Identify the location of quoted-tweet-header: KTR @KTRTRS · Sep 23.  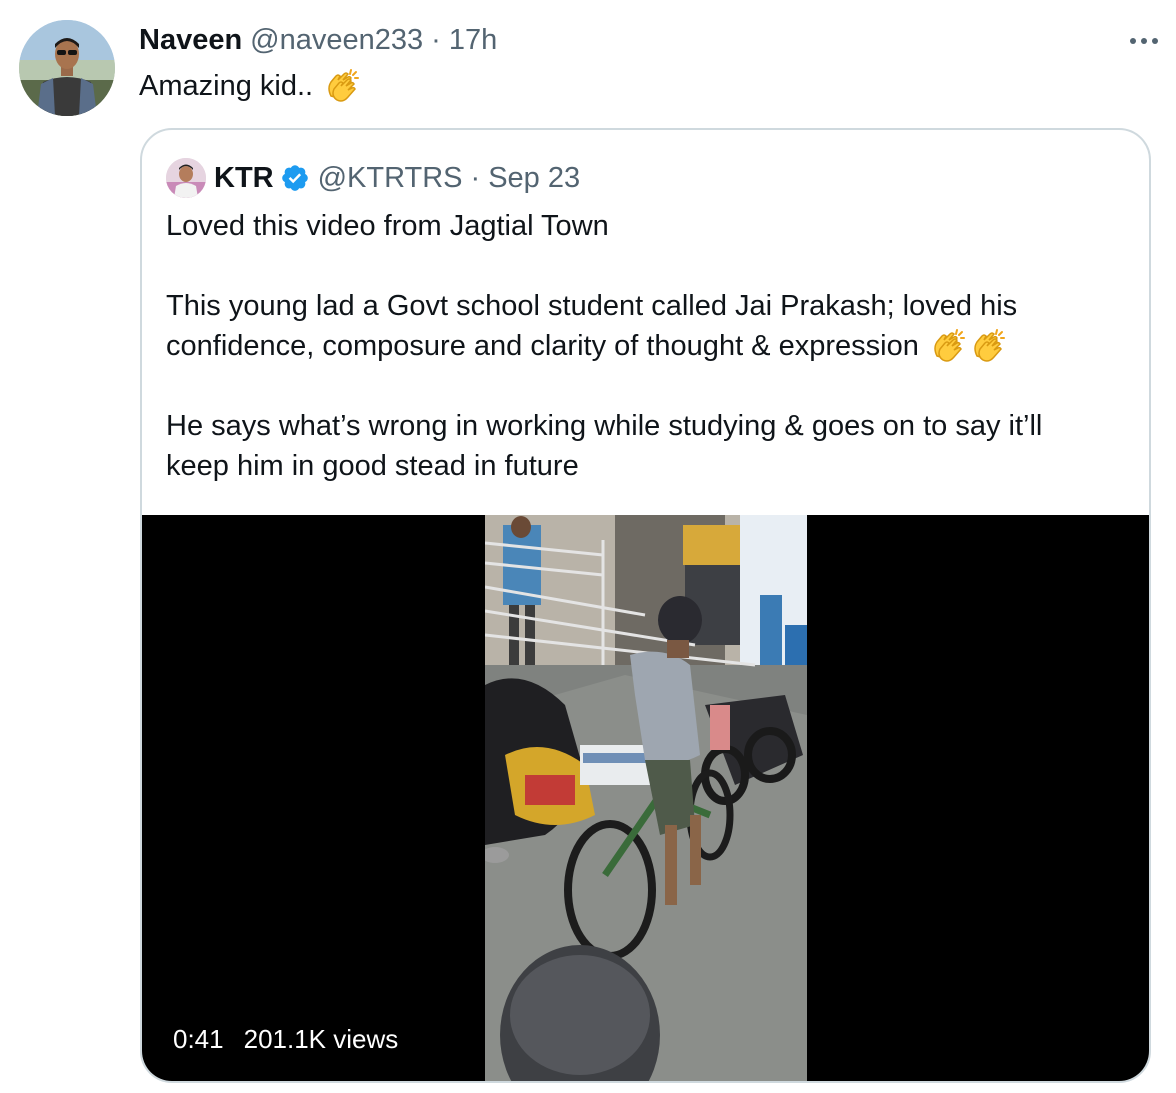
(373, 178).